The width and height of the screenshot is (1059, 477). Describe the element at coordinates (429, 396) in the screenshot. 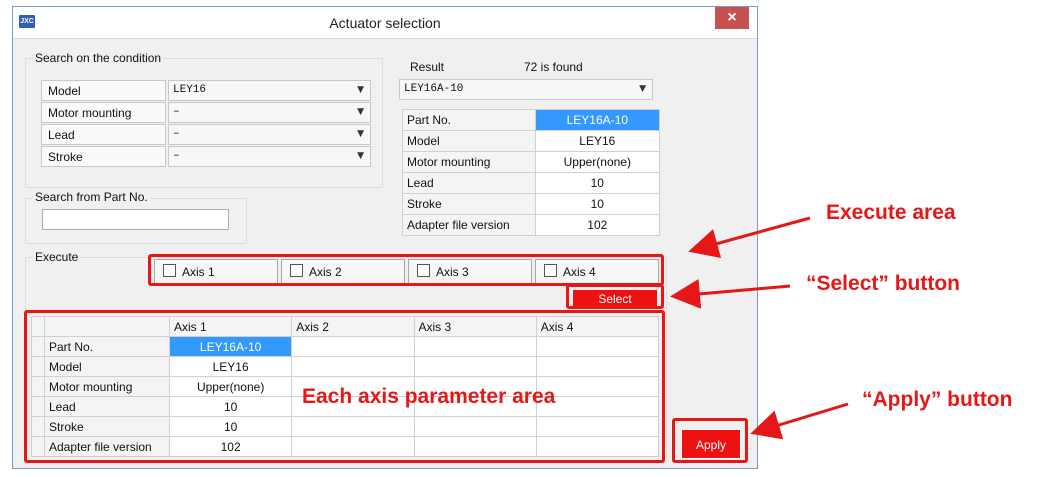

I see `param-area-annotation: Each axis parameter area` at that location.